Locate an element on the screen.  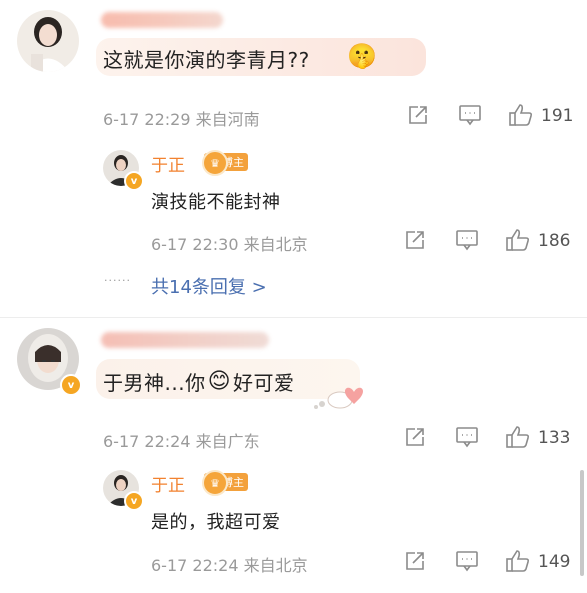
reply-text: 演技能不能封神 is located at coordinates (216, 202).